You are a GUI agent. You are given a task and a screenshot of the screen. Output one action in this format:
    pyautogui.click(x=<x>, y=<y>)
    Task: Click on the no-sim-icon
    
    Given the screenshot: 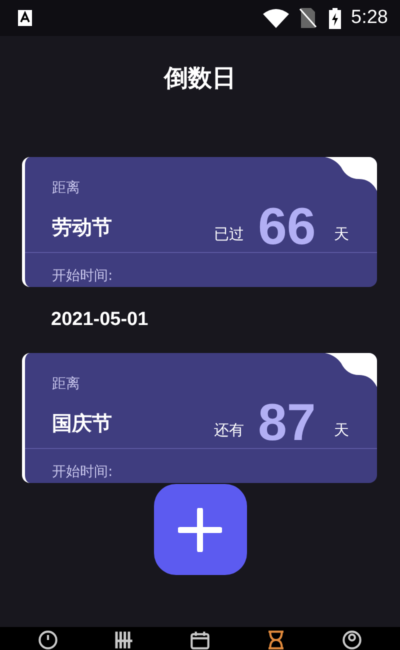 What is the action you would take?
    pyautogui.click(x=308, y=18)
    